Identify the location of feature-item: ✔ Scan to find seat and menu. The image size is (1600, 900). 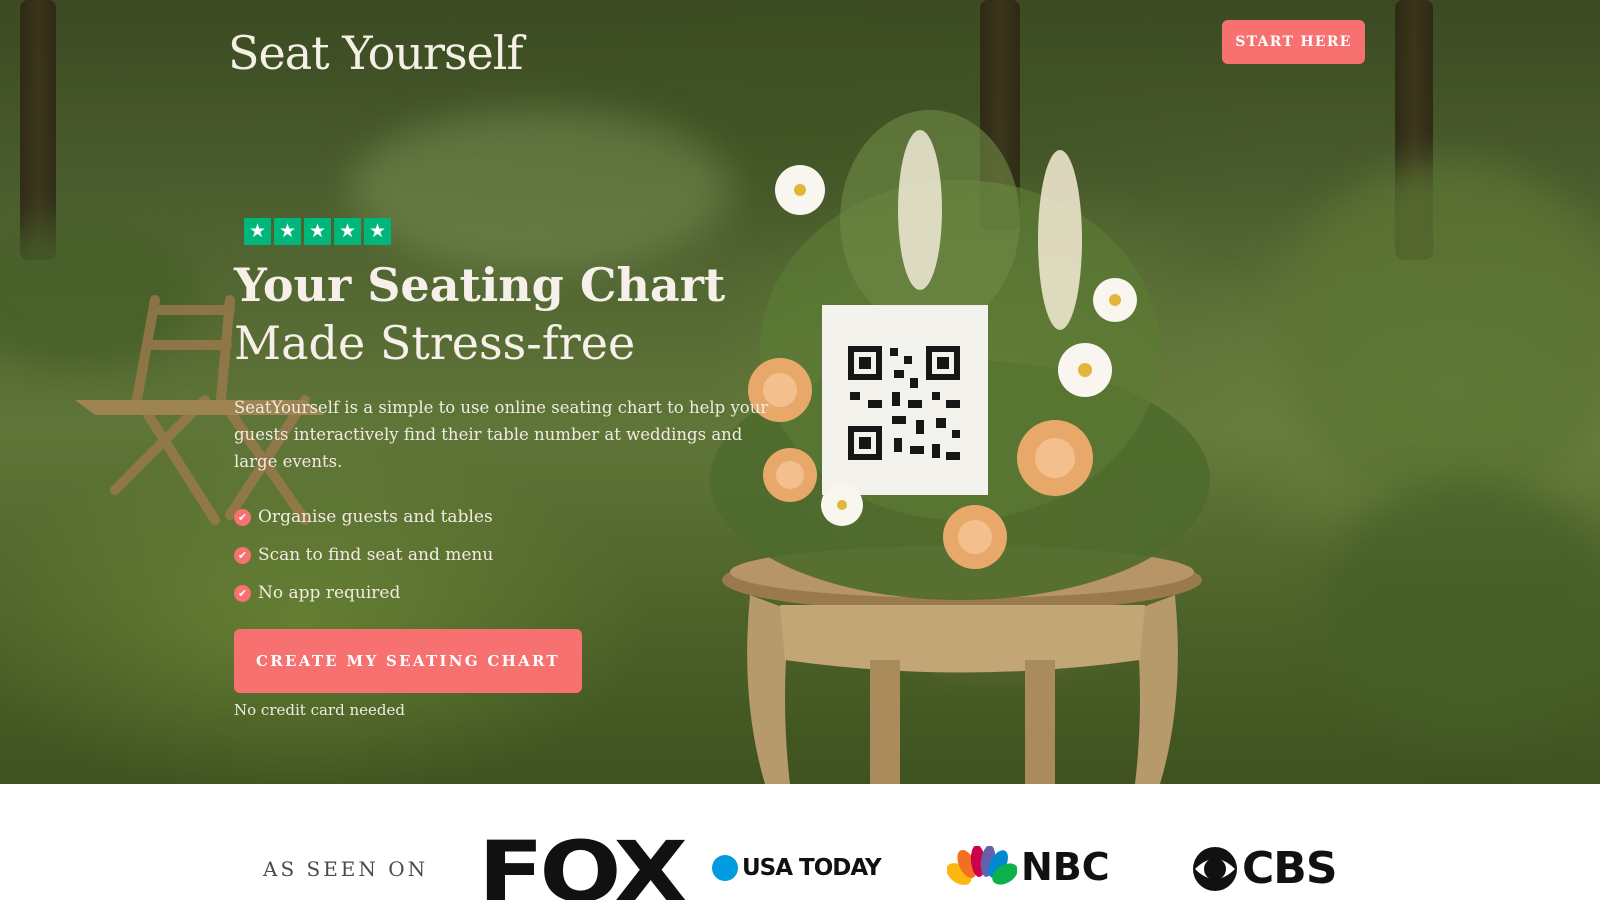
(363, 555).